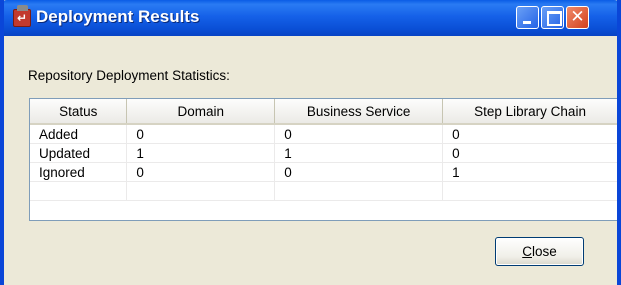  I want to click on cell-status: Added, so click(79, 134).